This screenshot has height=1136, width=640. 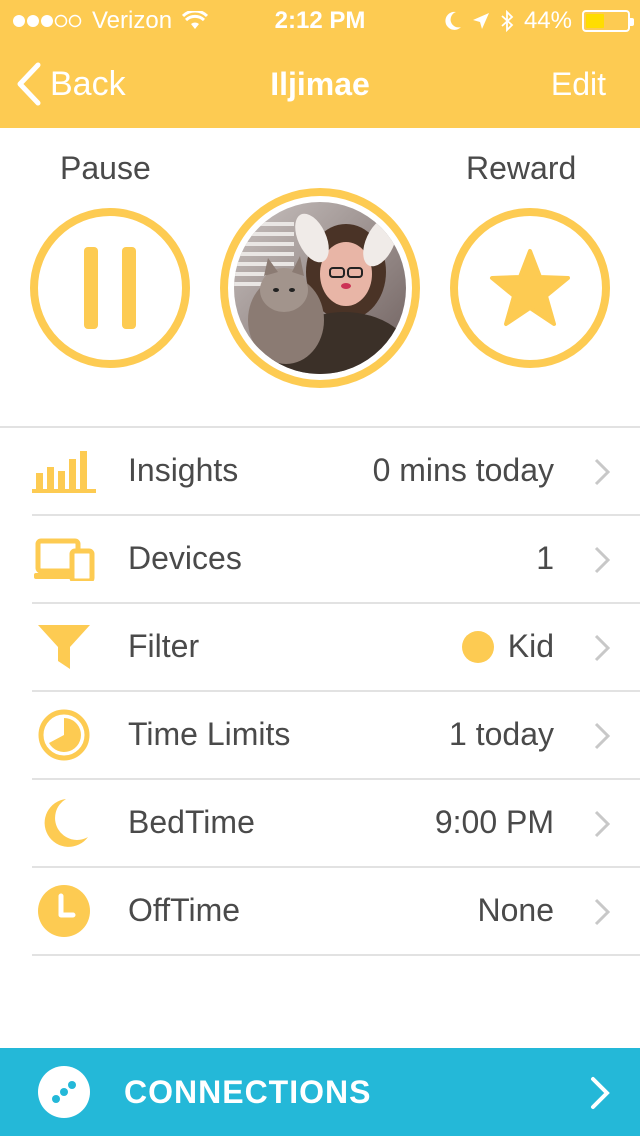 I want to click on row-value: 0 mins today, so click(x=463, y=470).